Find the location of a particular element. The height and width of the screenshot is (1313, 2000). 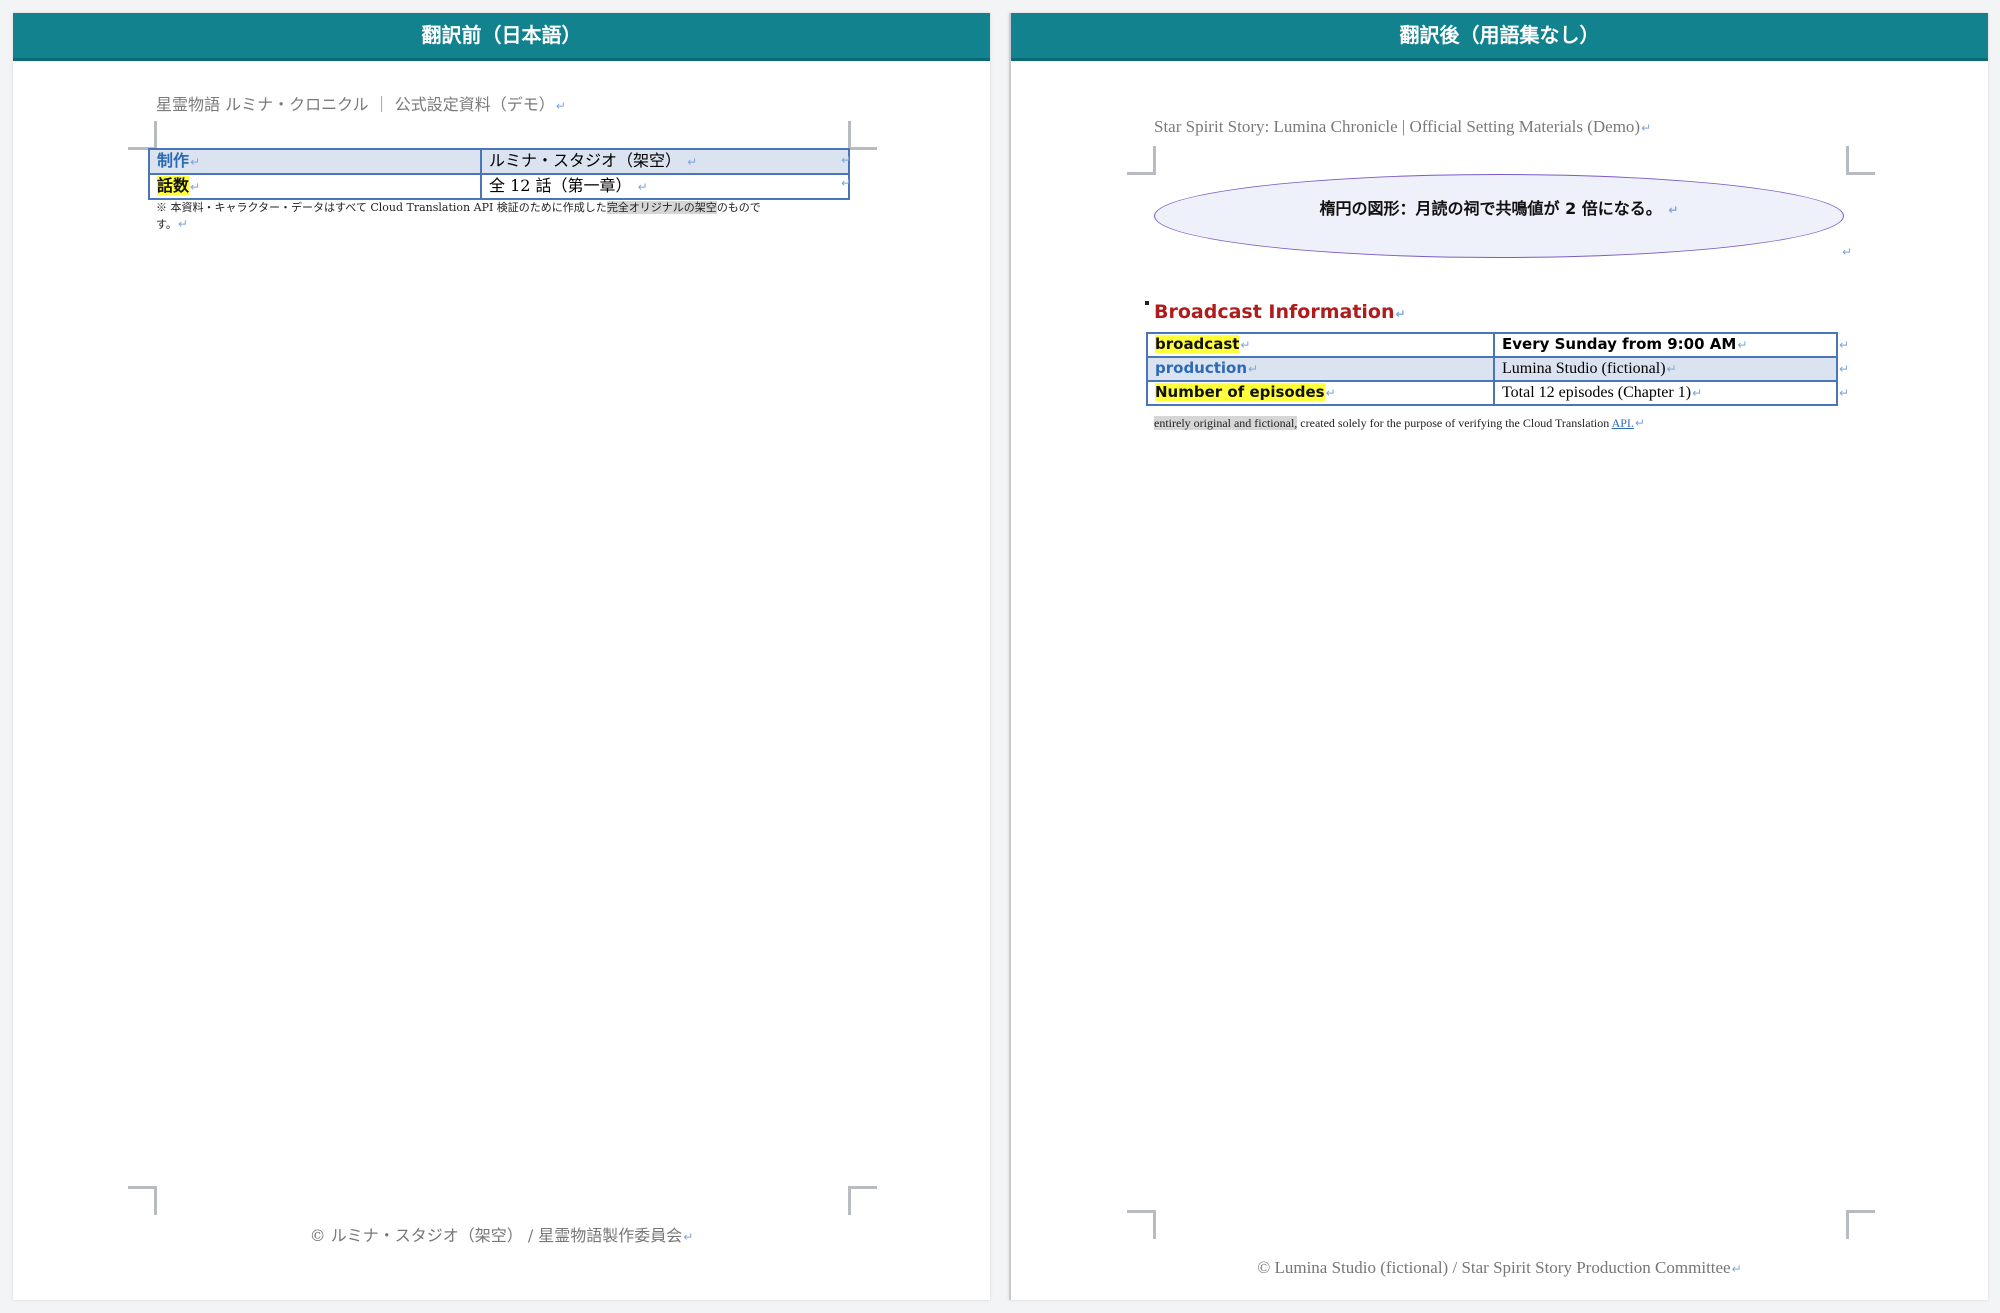

section-title: Broadcast Information↵ is located at coordinates (1280, 312).